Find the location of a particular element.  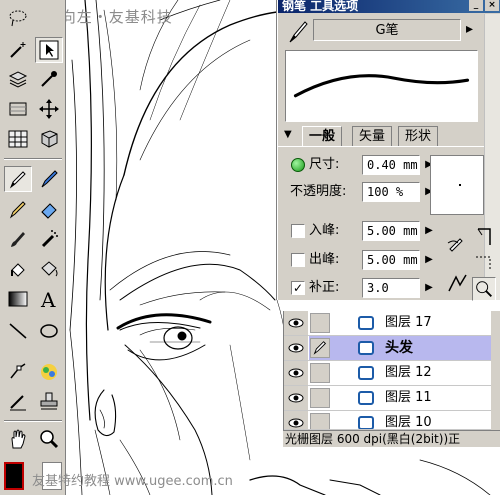

in-label: 入峰: is located at coordinates (324, 230).